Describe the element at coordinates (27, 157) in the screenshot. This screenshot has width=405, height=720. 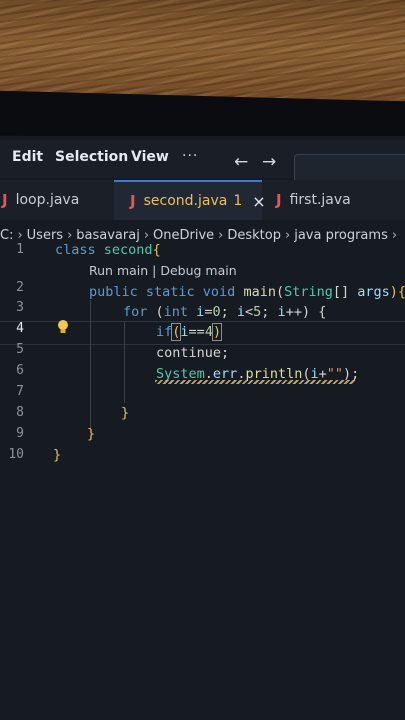
I see `menu-edit: Edit` at that location.